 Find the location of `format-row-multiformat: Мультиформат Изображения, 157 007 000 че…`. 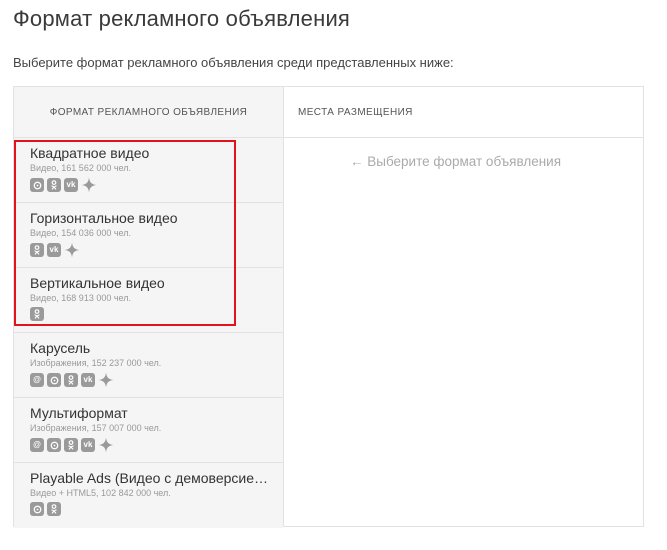

format-row-multiformat: Мультиформат Изображения, 157 007 000 че… is located at coordinates (148, 430).